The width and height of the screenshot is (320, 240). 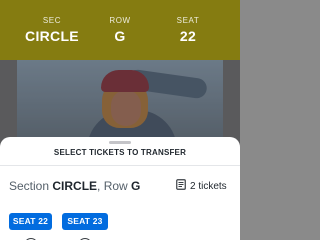 What do you see at coordinates (188, 20) in the screenshot?
I see `ticket-seat-label: SEAT` at bounding box center [188, 20].